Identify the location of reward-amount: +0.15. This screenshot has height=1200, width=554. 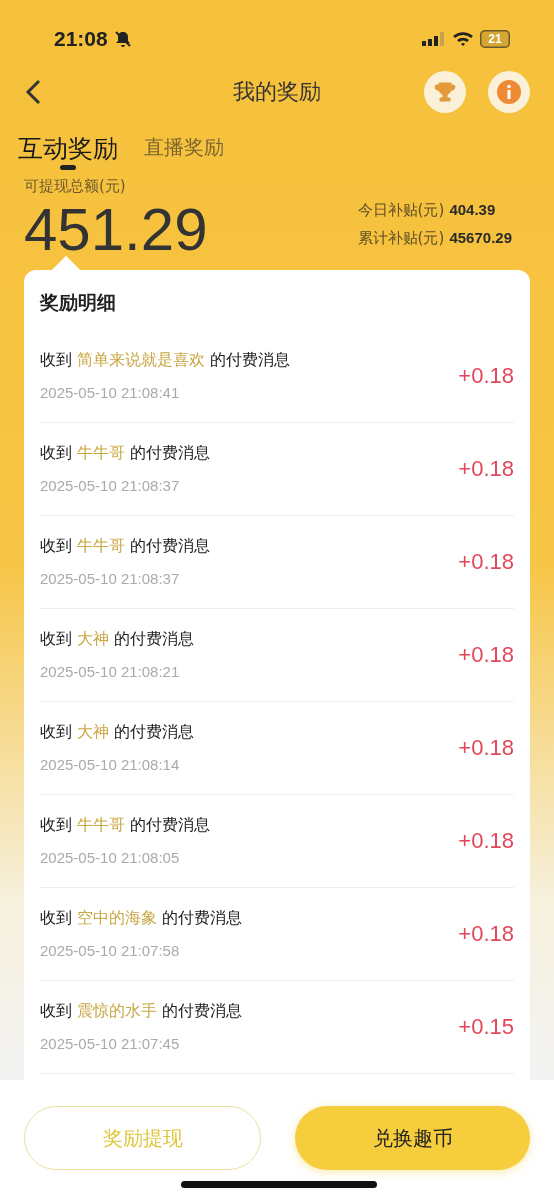
(486, 1027).